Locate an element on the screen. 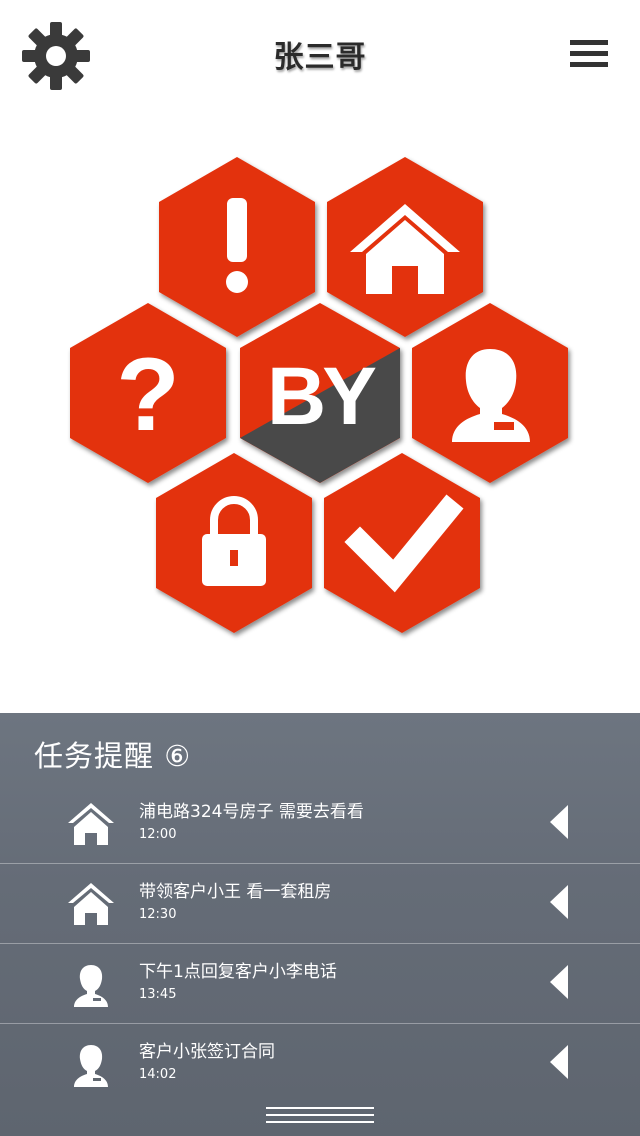  task-time: 14:02 is located at coordinates (158, 1074).